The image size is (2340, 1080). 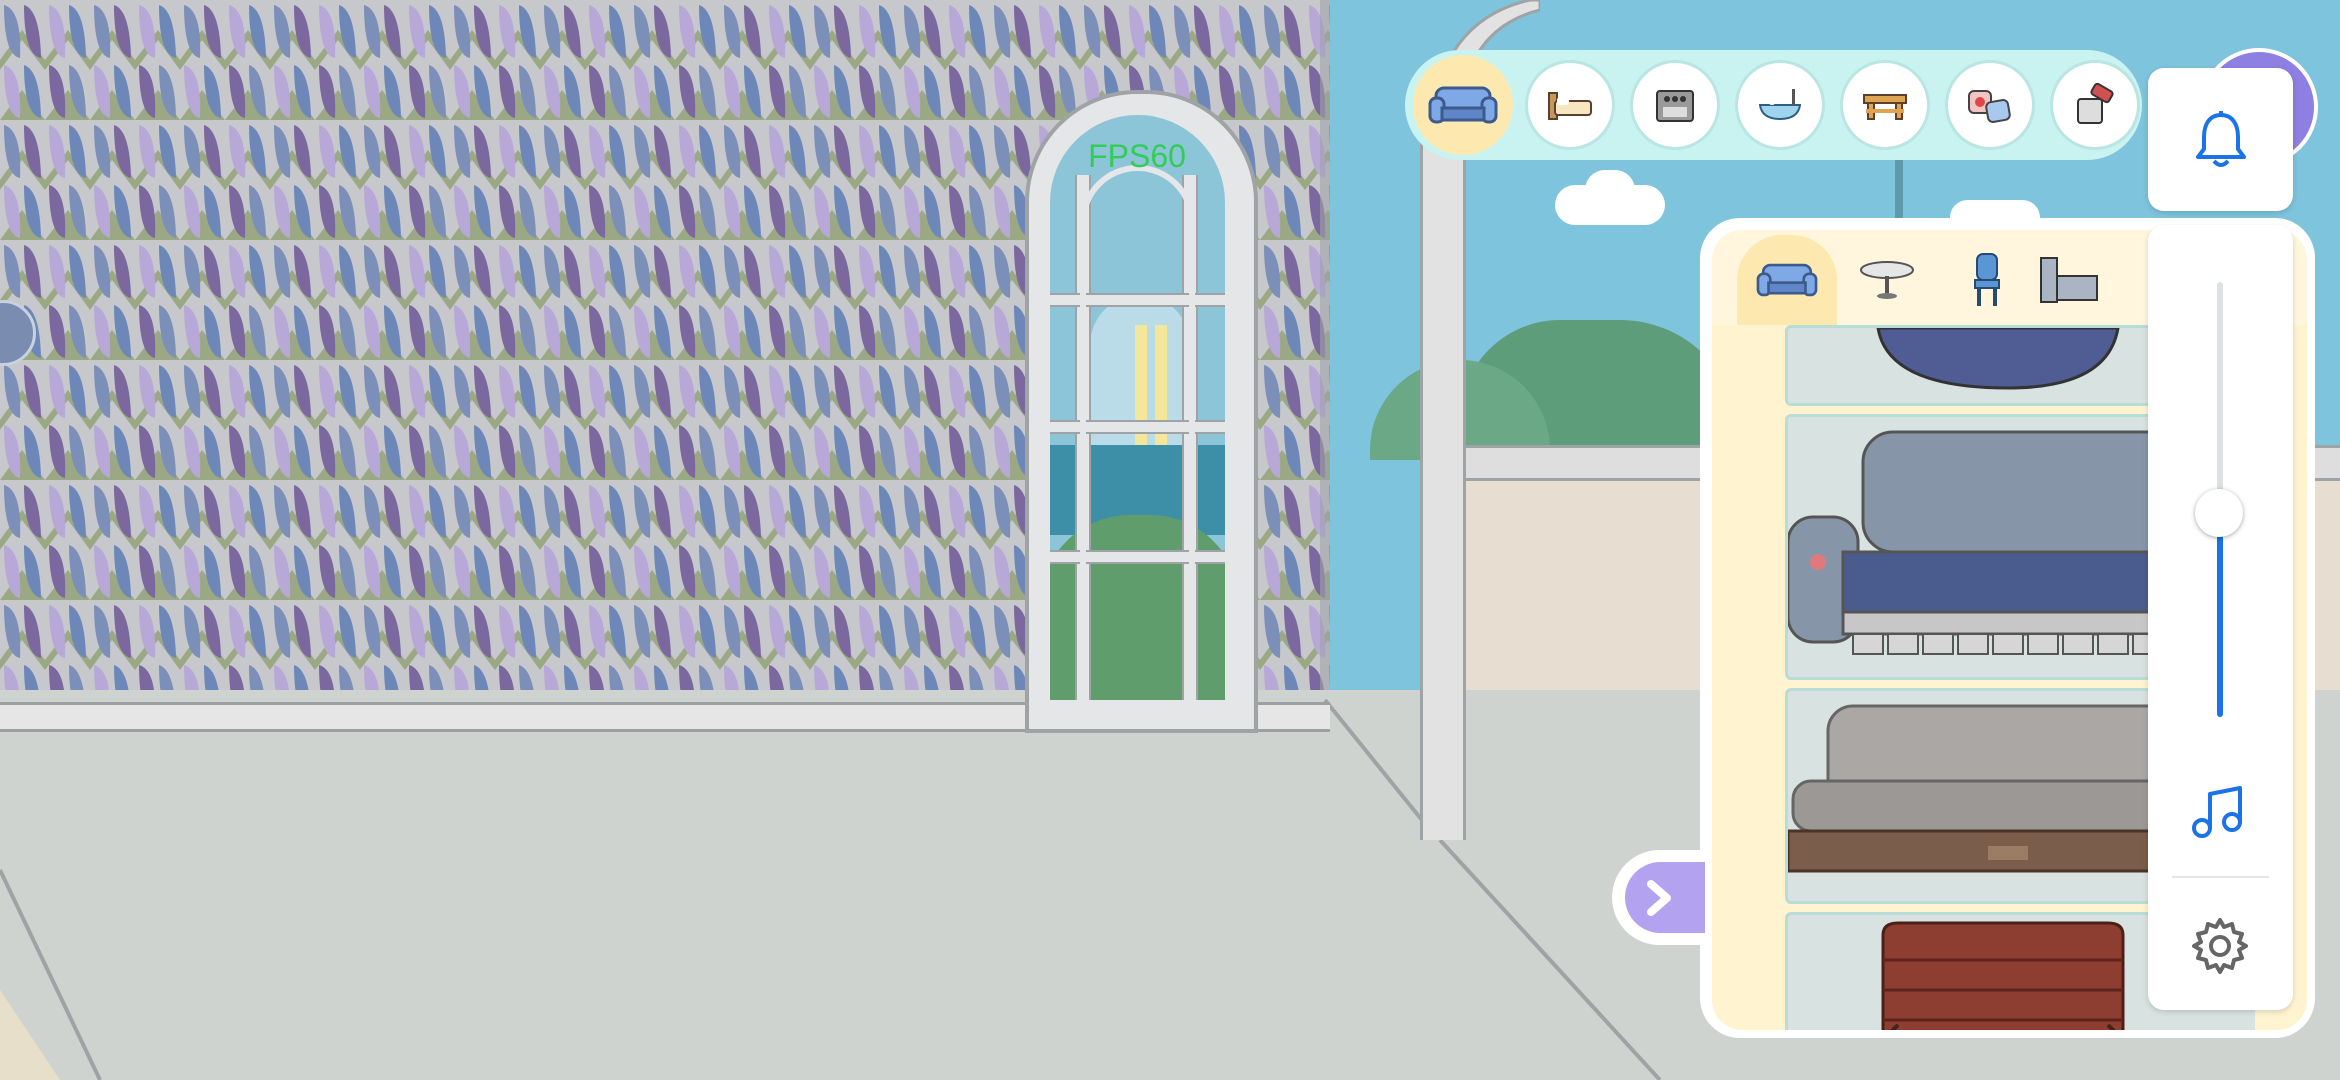 I want to click on cushions-icon, so click(x=1989, y=106).